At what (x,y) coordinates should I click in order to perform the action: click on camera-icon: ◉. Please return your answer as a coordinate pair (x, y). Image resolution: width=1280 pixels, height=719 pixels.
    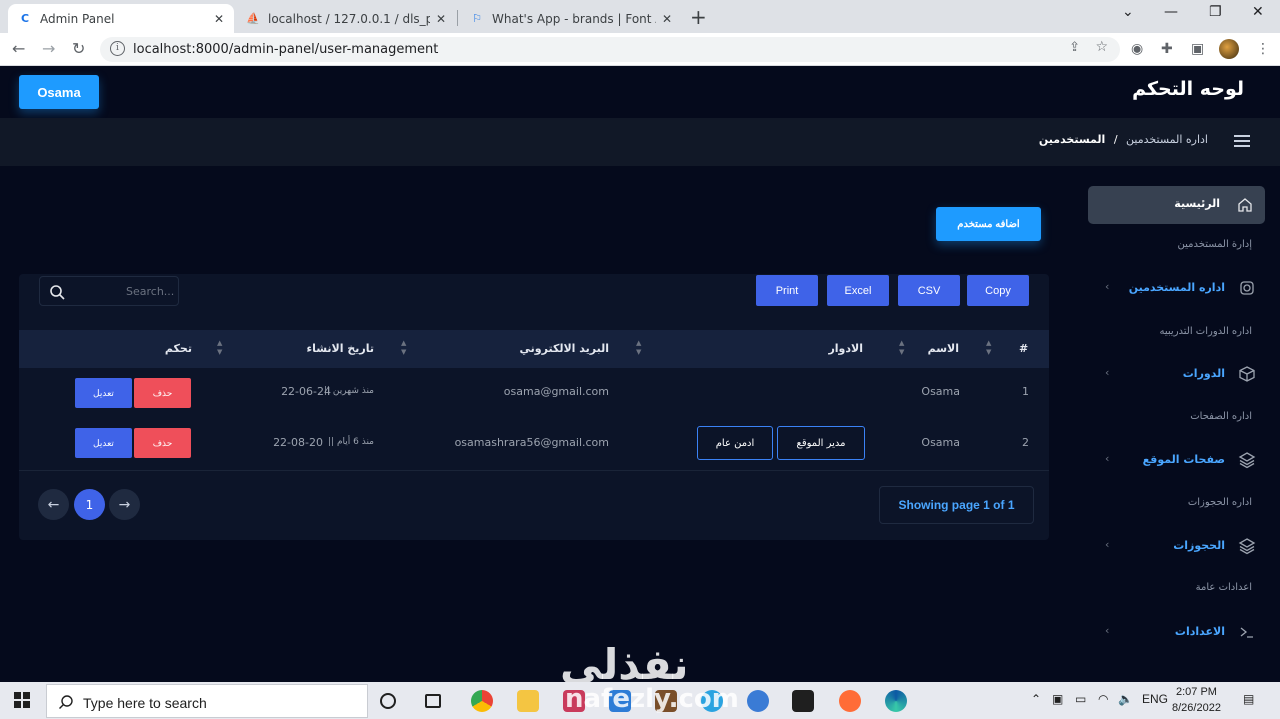
    Looking at the image, I should click on (1137, 49).